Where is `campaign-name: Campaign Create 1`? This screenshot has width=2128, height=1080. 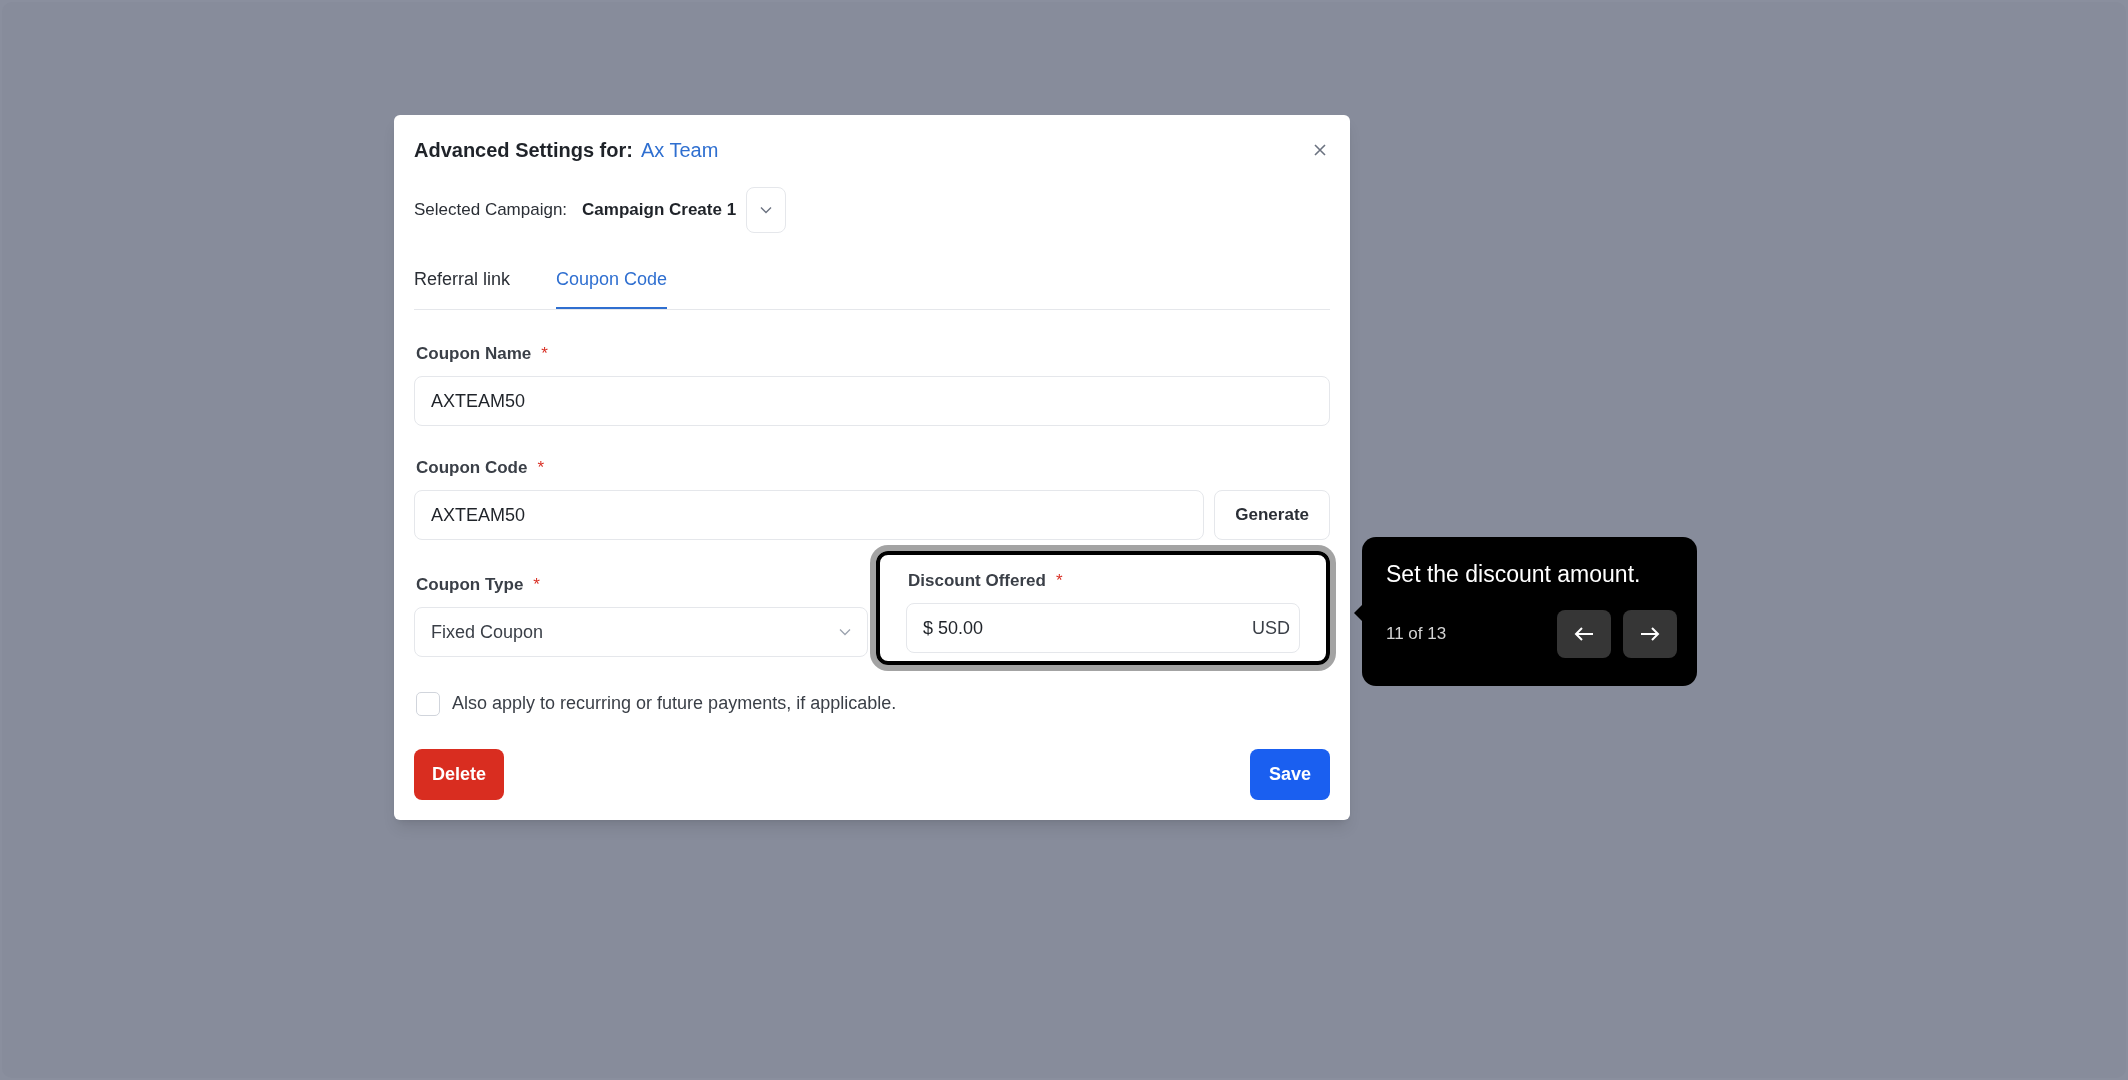 campaign-name: Campaign Create 1 is located at coordinates (659, 210).